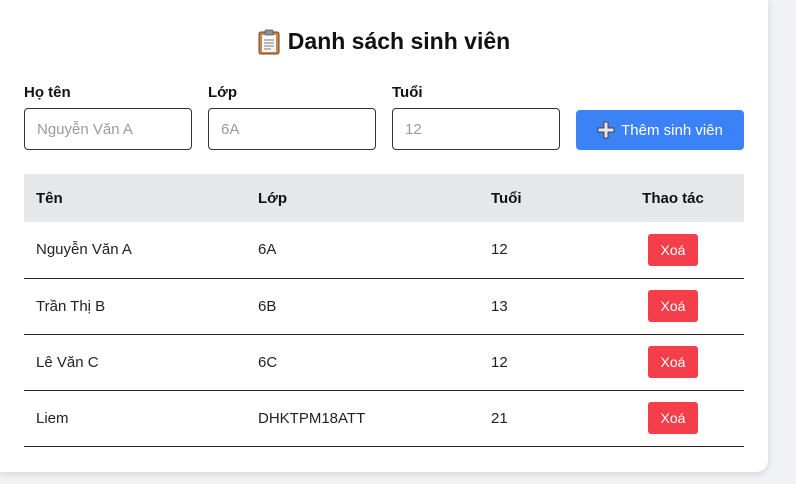 Image resolution: width=796 pixels, height=484 pixels. What do you see at coordinates (292, 129) in the screenshot?
I see `class-input` at bounding box center [292, 129].